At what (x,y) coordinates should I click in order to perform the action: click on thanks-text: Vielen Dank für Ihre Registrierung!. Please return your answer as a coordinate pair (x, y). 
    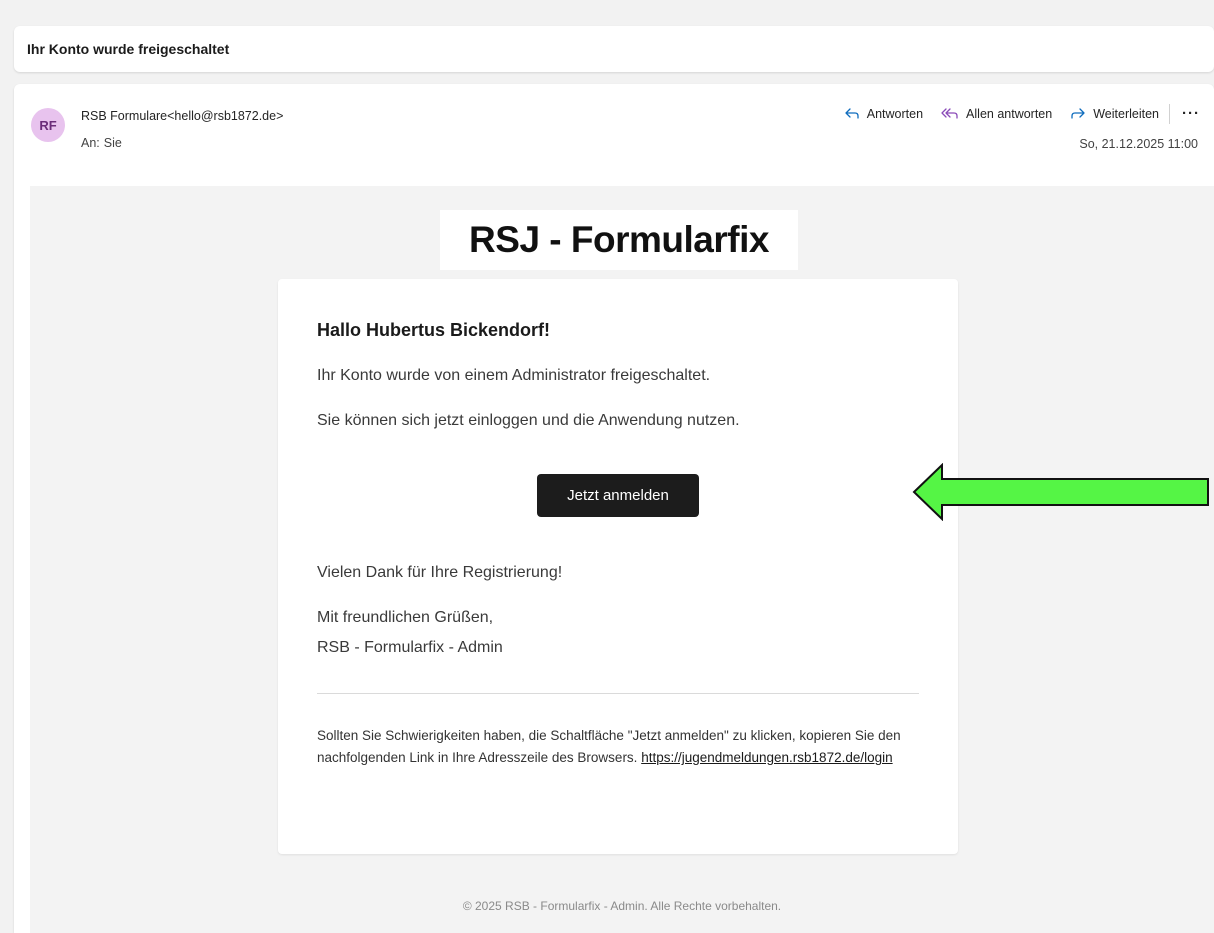
    Looking at the image, I should click on (440, 572).